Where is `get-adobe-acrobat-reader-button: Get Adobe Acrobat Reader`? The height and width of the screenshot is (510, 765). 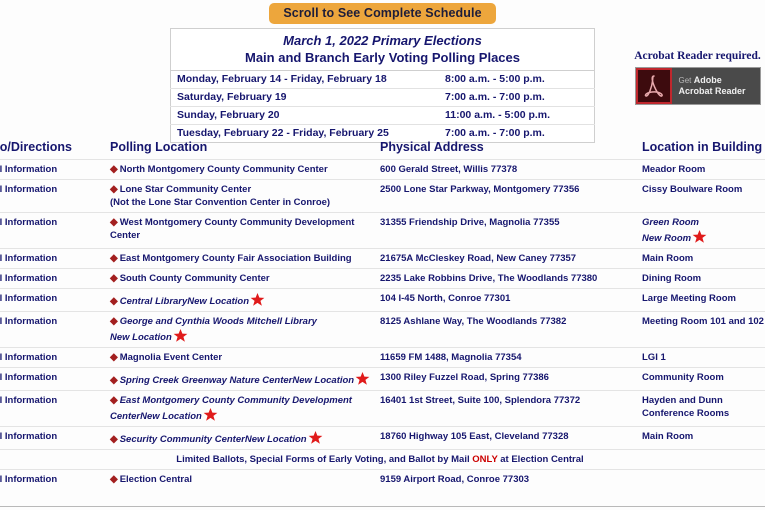
get-adobe-acrobat-reader-button: Get Adobe Acrobat Reader is located at coordinates (697, 86).